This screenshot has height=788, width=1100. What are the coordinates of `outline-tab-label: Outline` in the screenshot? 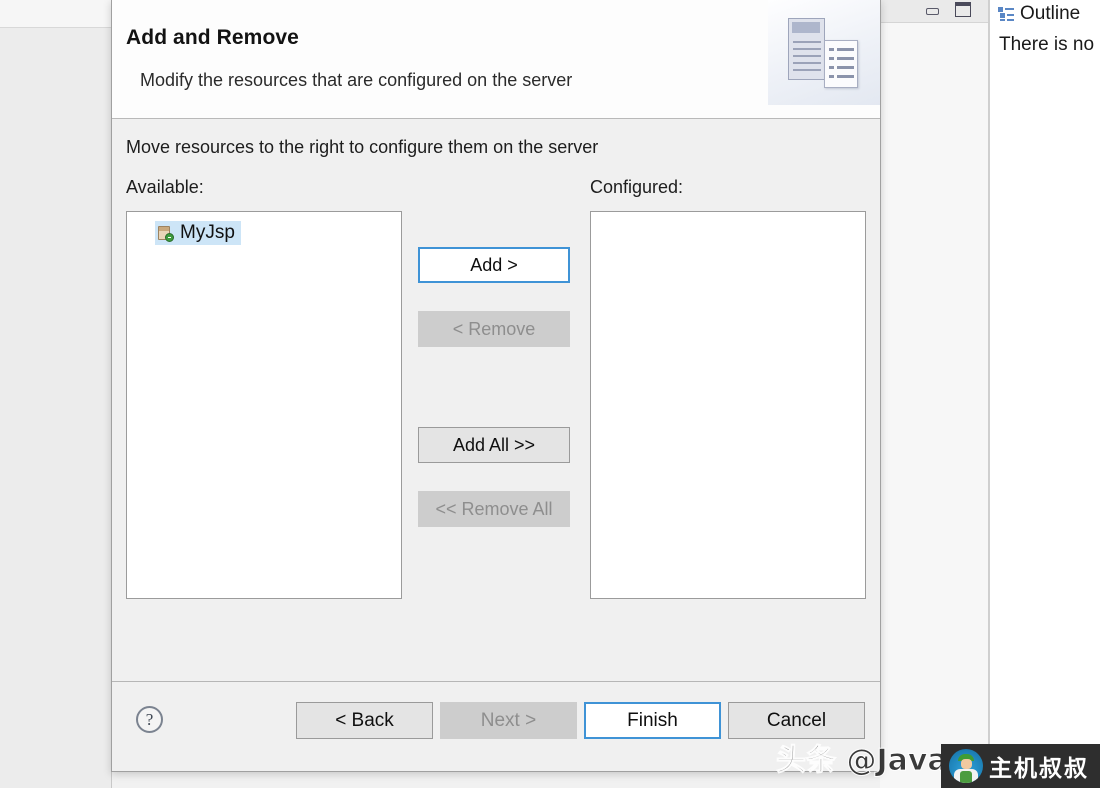 It's located at (1050, 13).